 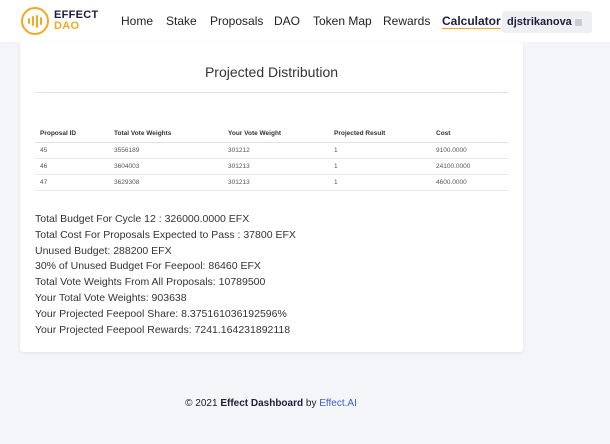 What do you see at coordinates (137, 21) in the screenshot?
I see `nav-home: Home` at bounding box center [137, 21].